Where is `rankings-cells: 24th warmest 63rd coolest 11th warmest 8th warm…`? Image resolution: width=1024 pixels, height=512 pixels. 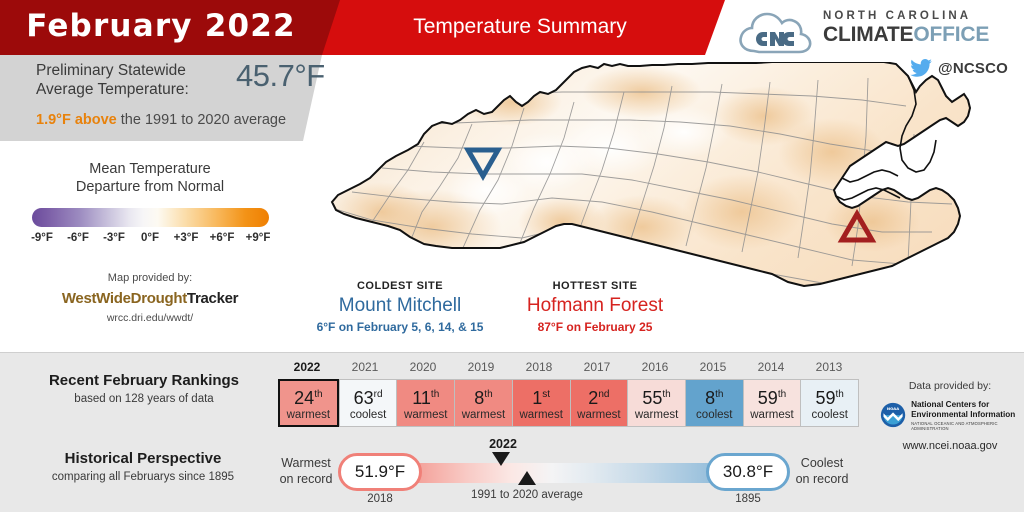
rankings-cells: 24th warmest 63rd coolest 11th warmest 8th warm… is located at coordinates (569, 403).